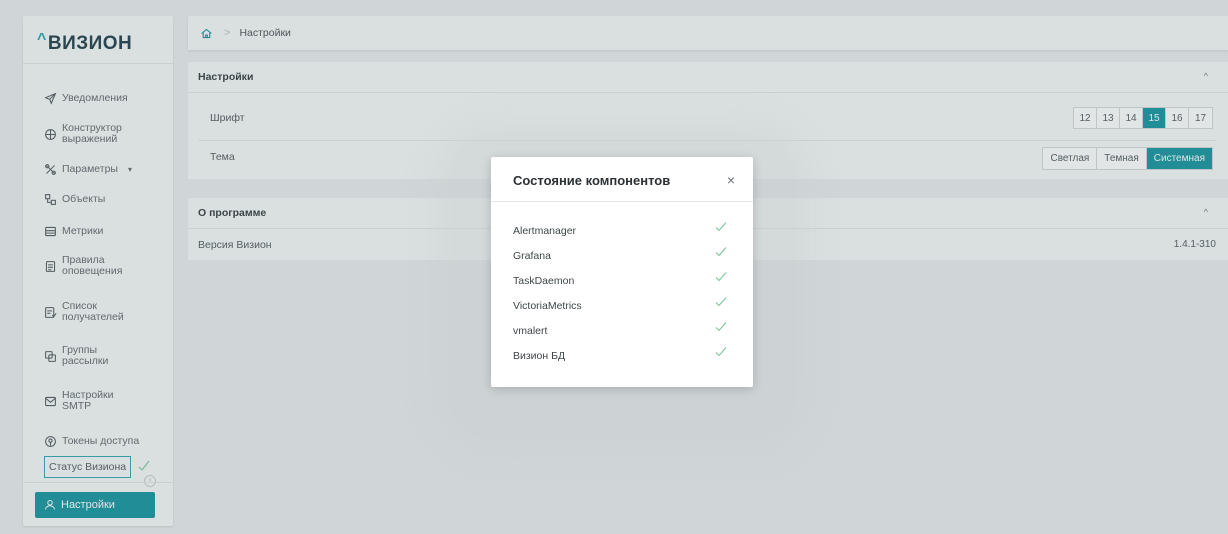 The height and width of the screenshot is (534, 1228). I want to click on component-row: TaskDaemon, so click(621, 281).